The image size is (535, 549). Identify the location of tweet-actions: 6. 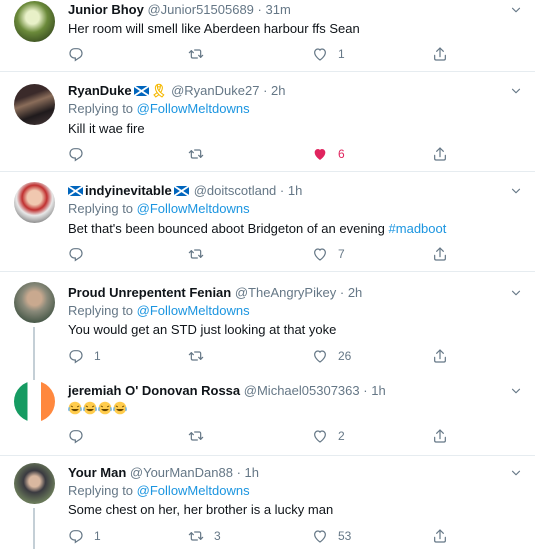
(298, 154).